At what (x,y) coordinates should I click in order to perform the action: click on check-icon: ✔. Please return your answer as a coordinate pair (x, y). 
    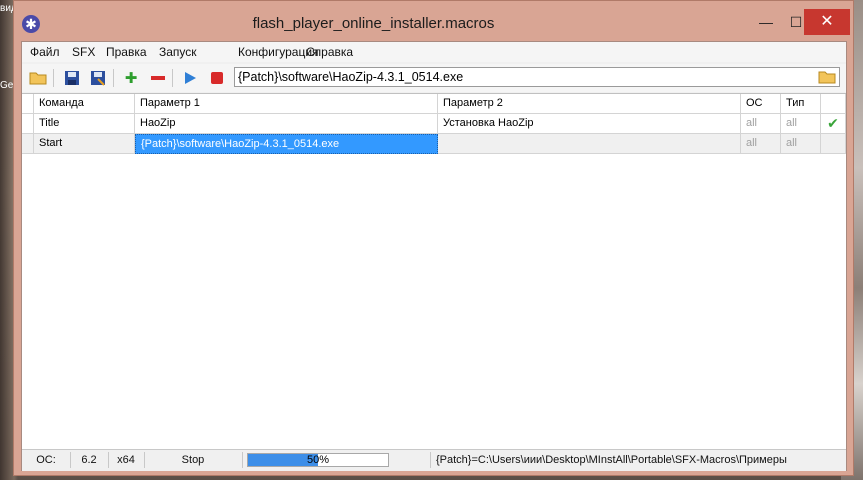
    Looking at the image, I should click on (833, 124).